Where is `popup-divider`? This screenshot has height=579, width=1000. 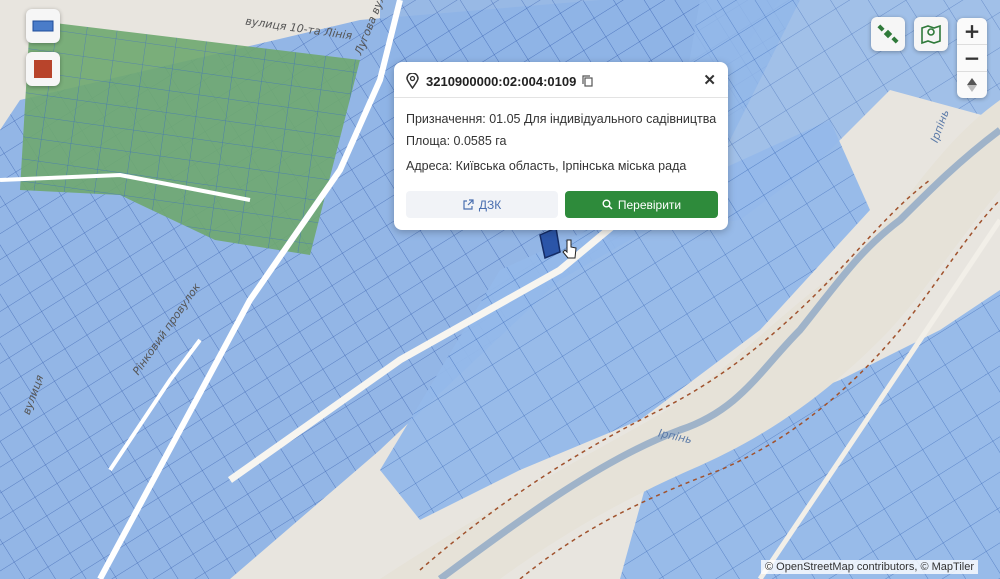
popup-divider is located at coordinates (561, 97).